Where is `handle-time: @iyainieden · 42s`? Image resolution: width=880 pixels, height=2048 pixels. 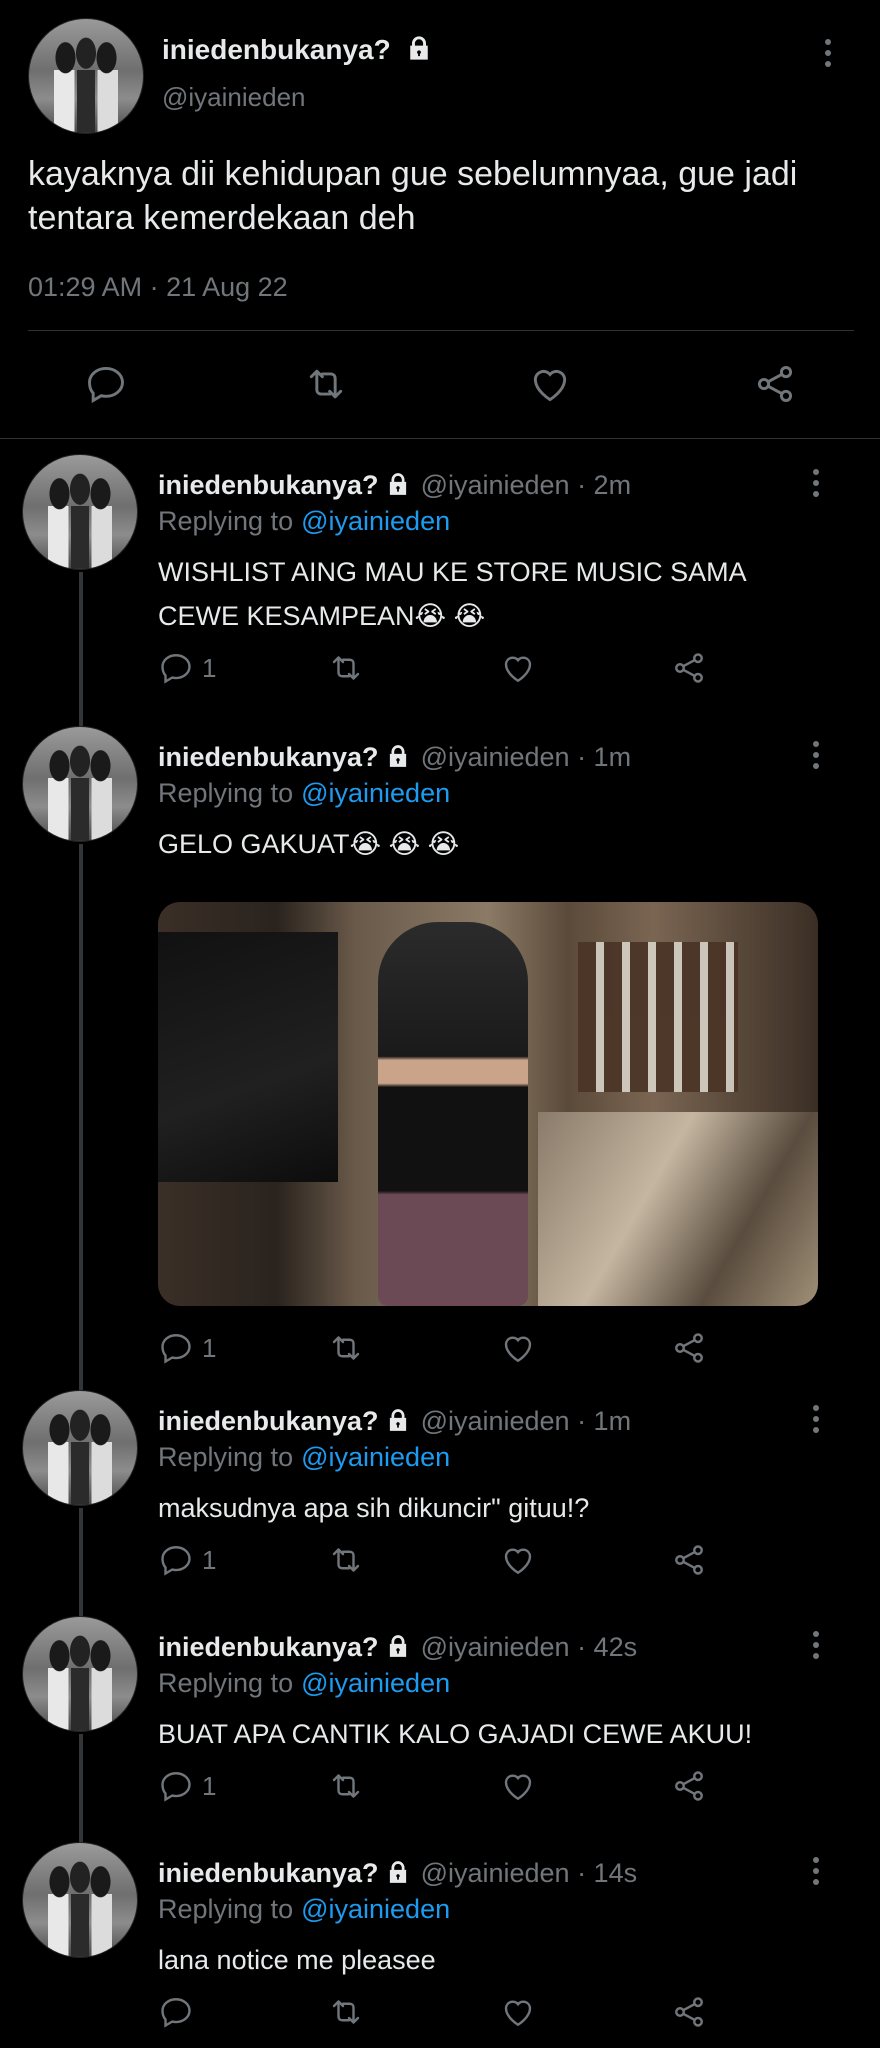
handle-time: @iyainieden · 42s is located at coordinates (529, 1647).